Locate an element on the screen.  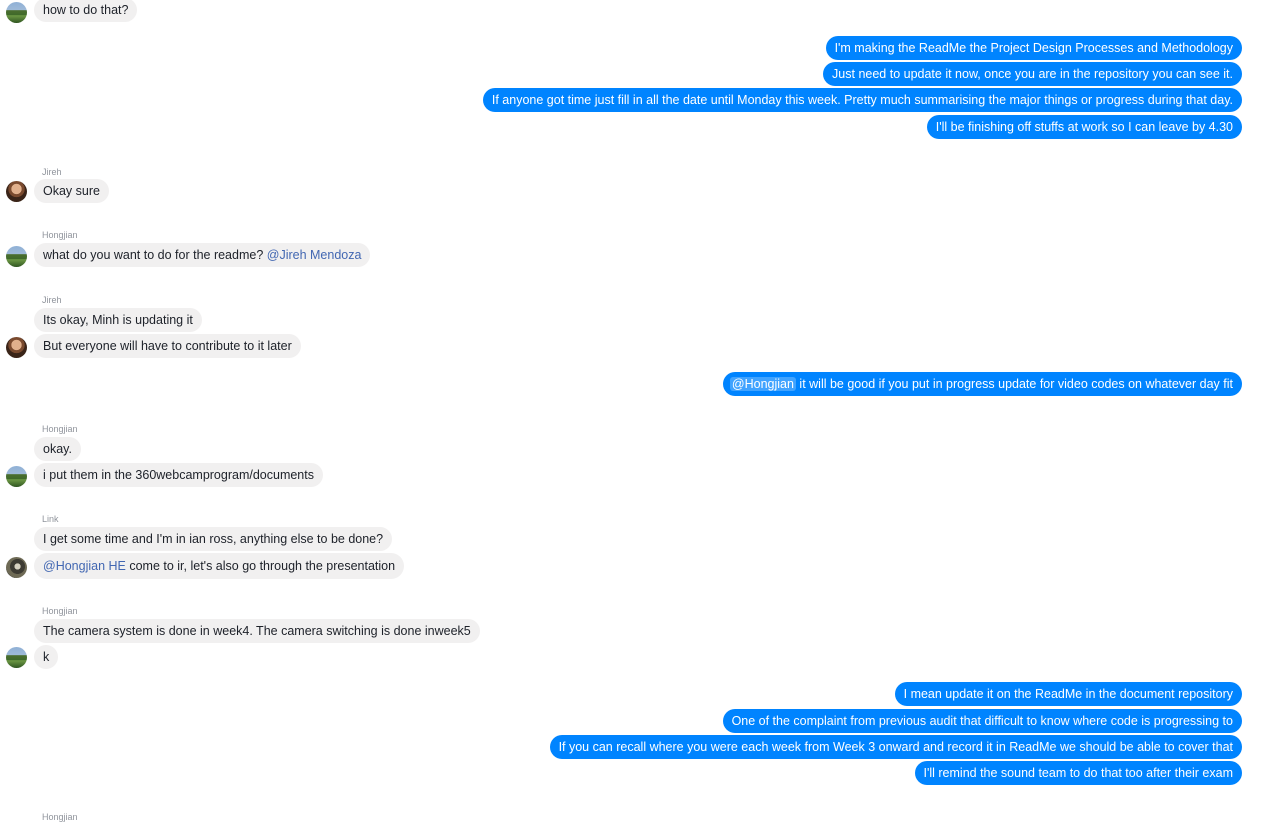
message-bubble: k is located at coordinates (46, 657).